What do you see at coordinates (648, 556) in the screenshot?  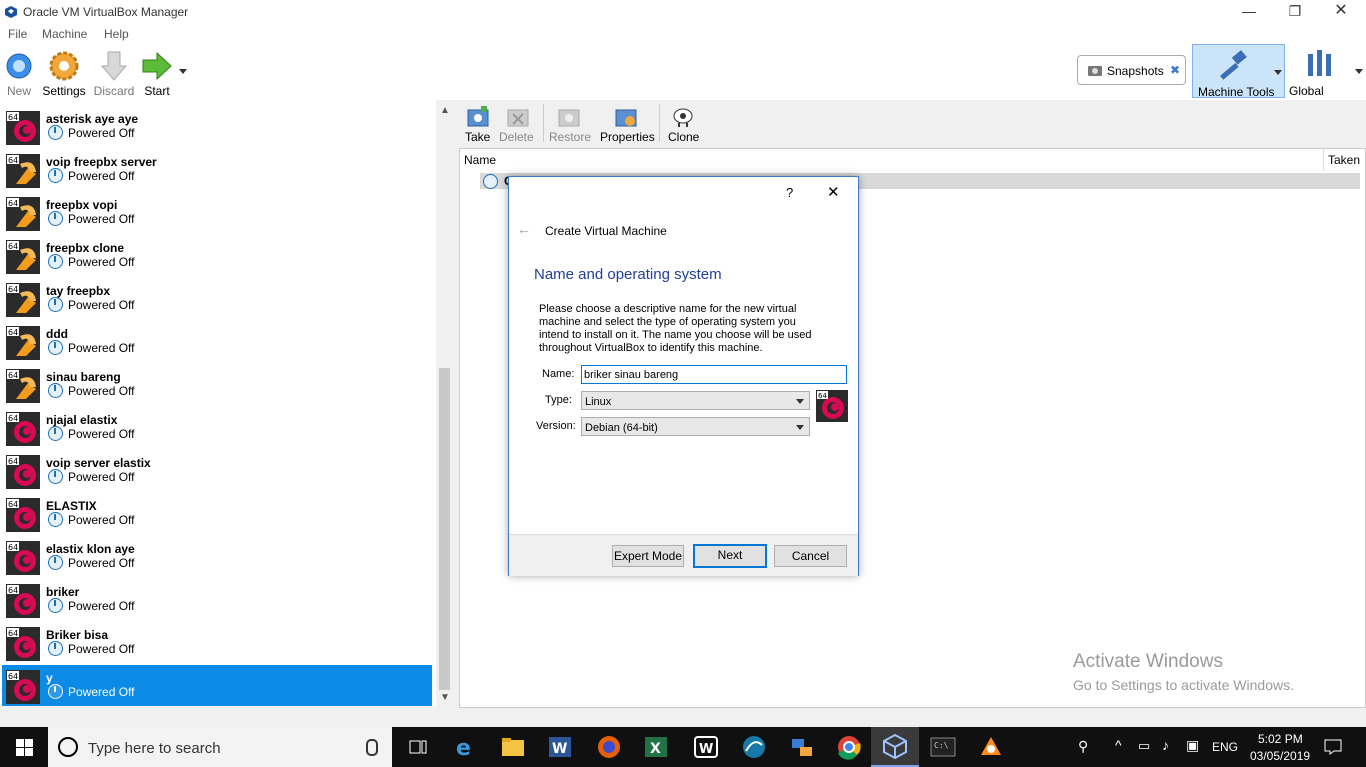 I see `expert-mode-button: Expert Mode` at bounding box center [648, 556].